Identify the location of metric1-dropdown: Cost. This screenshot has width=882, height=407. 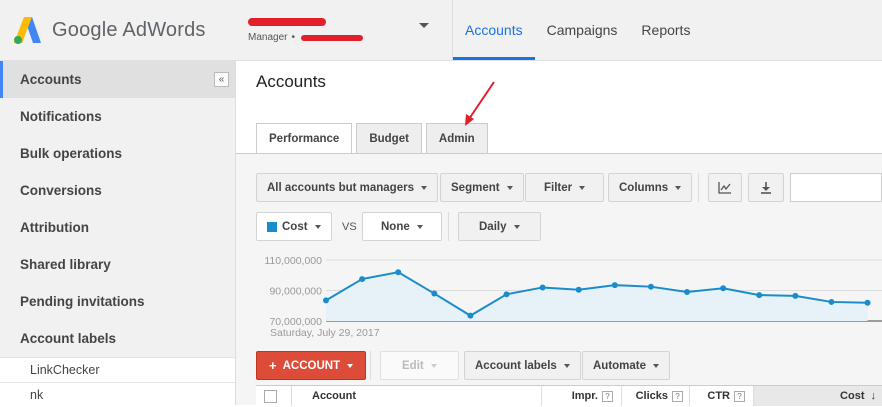
(294, 226).